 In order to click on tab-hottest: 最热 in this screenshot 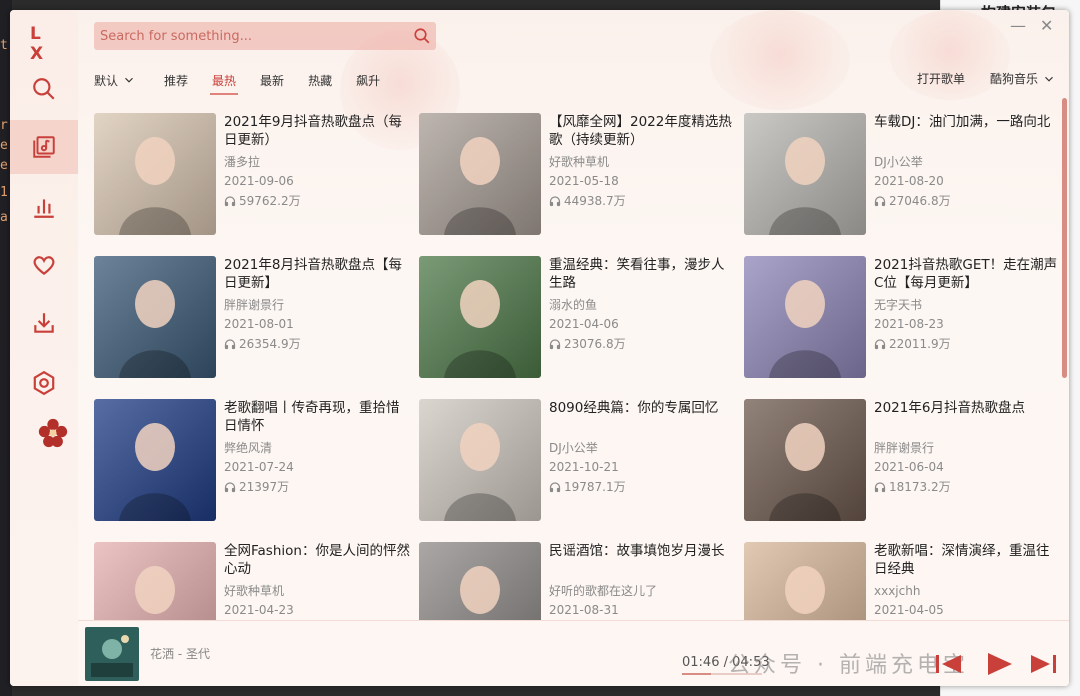, I will do `click(224, 83)`.